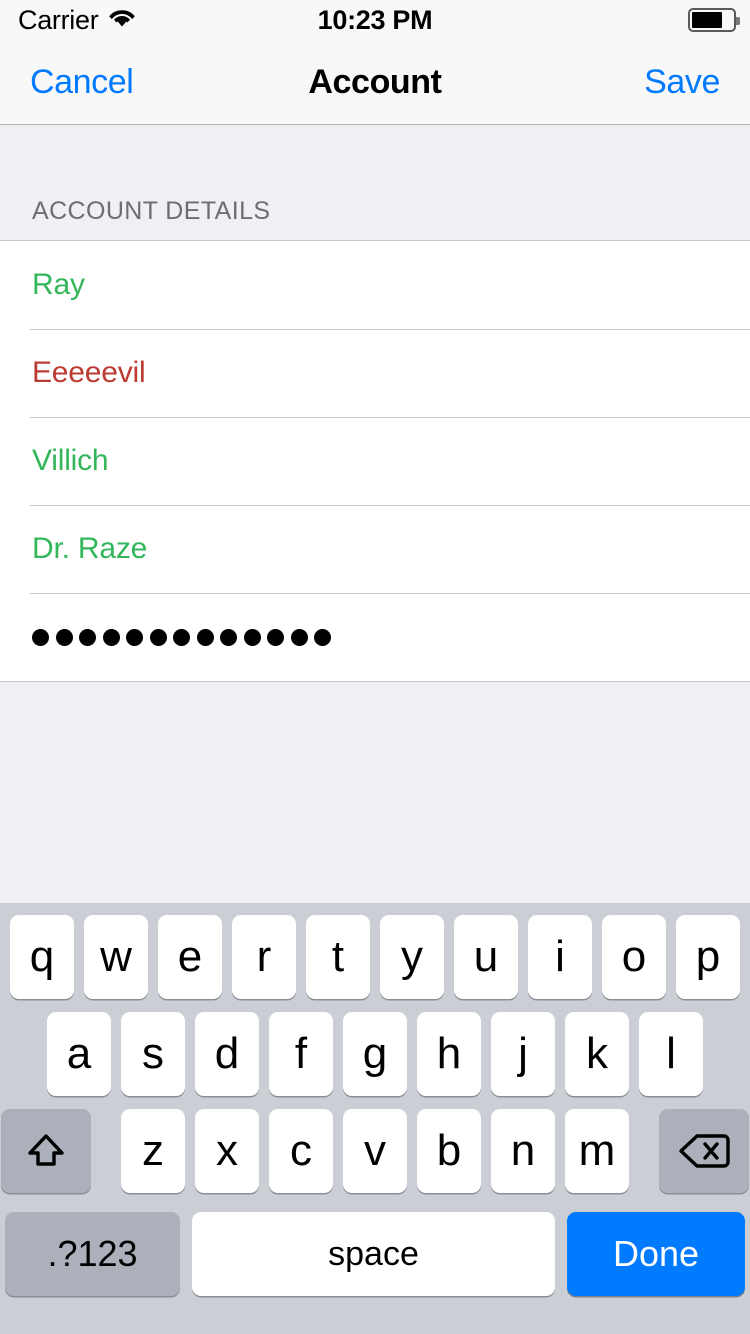  I want to click on status-bar-right, so click(714, 20).